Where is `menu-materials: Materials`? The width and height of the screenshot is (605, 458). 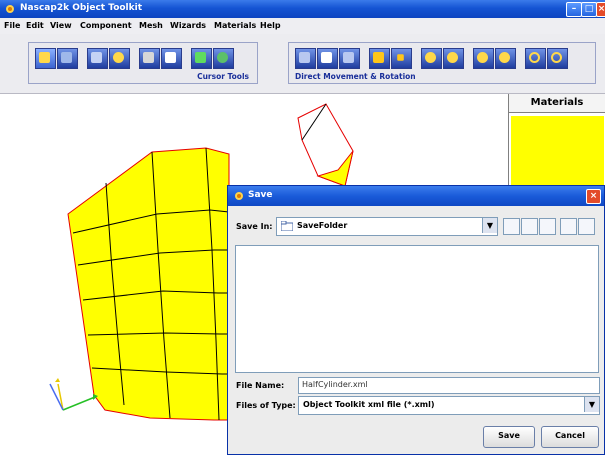
menu-materials: Materials is located at coordinates (235, 25).